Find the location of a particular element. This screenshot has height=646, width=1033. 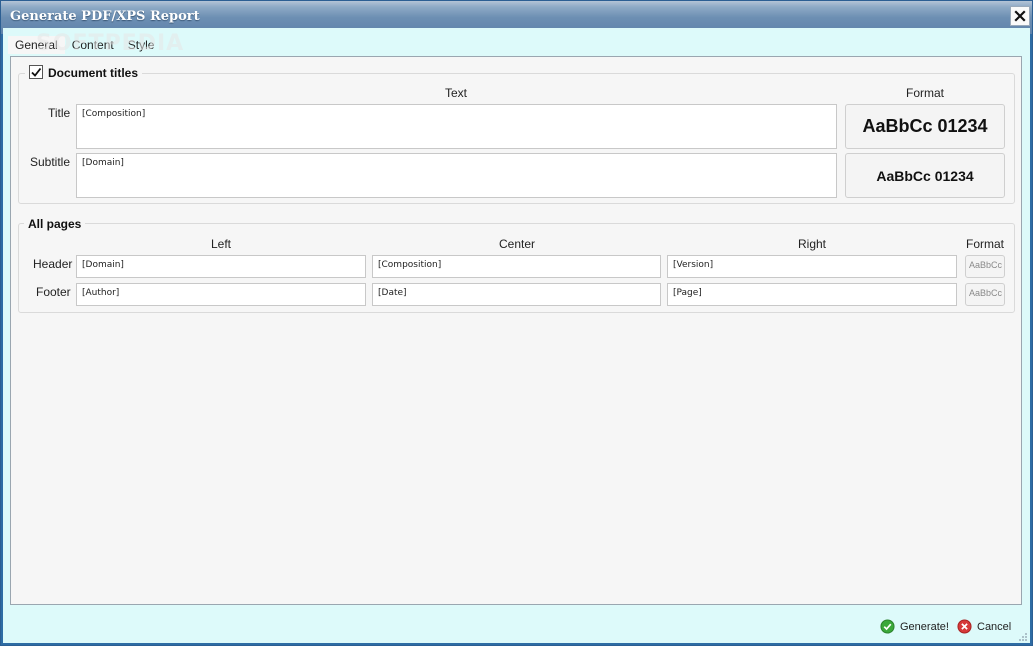

window-title: Generate PDF/XPS Report is located at coordinates (105, 16).